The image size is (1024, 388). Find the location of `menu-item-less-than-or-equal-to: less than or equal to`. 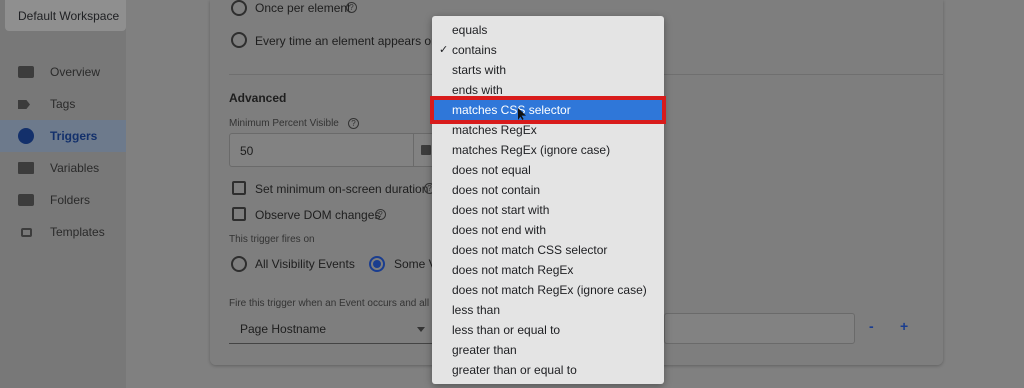

menu-item-less-than-or-equal-to: less than or equal to is located at coordinates (548, 330).